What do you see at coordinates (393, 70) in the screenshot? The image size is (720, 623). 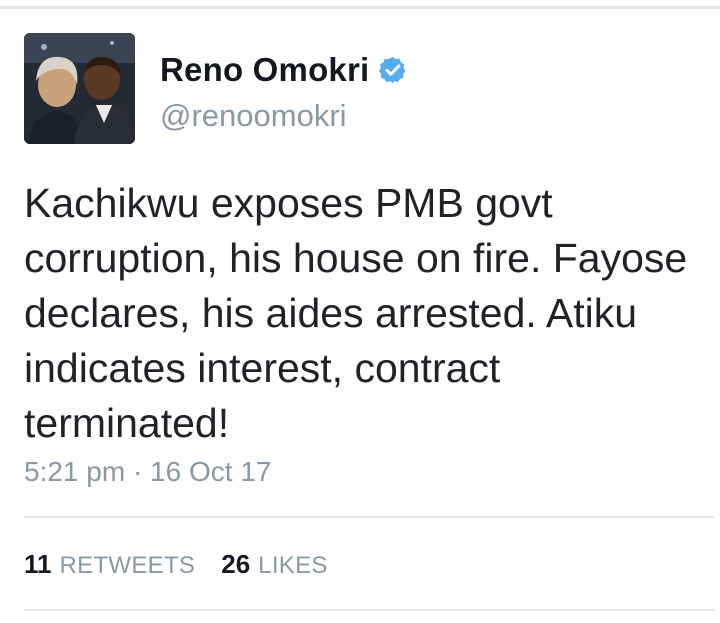 I see `verified-badge-icon` at bounding box center [393, 70].